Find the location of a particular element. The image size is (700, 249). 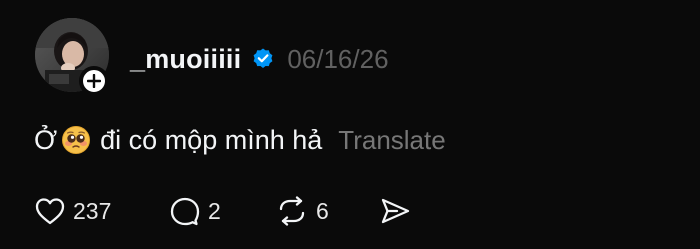

like-button: 237 is located at coordinates (101, 211).